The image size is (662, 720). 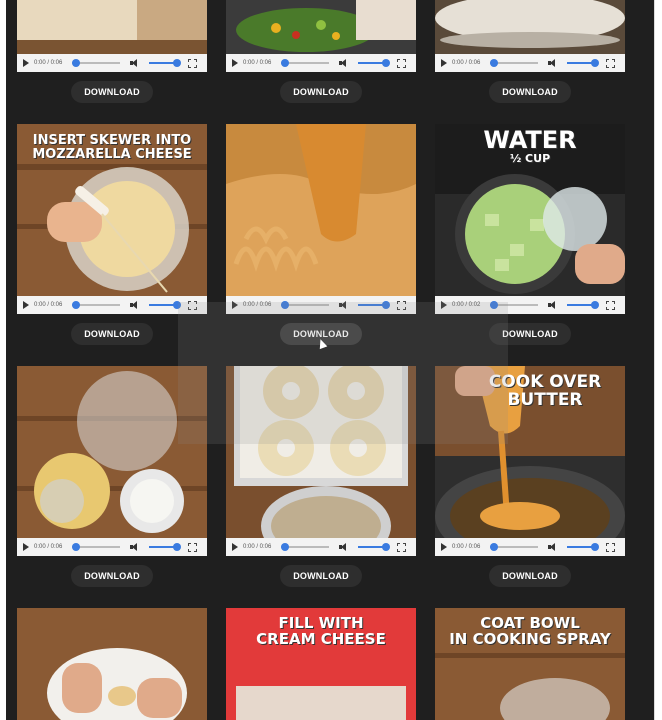 I want to click on video-caption: INSERT SKEWER INTO MOZZARELLA CHEESE, so click(x=112, y=147).